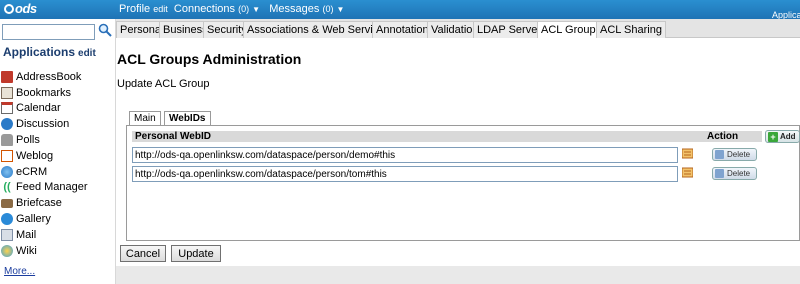 The width and height of the screenshot is (800, 284). What do you see at coordinates (631, 29) in the screenshot?
I see `tab-acl-sharing: ACL Sharing` at bounding box center [631, 29].